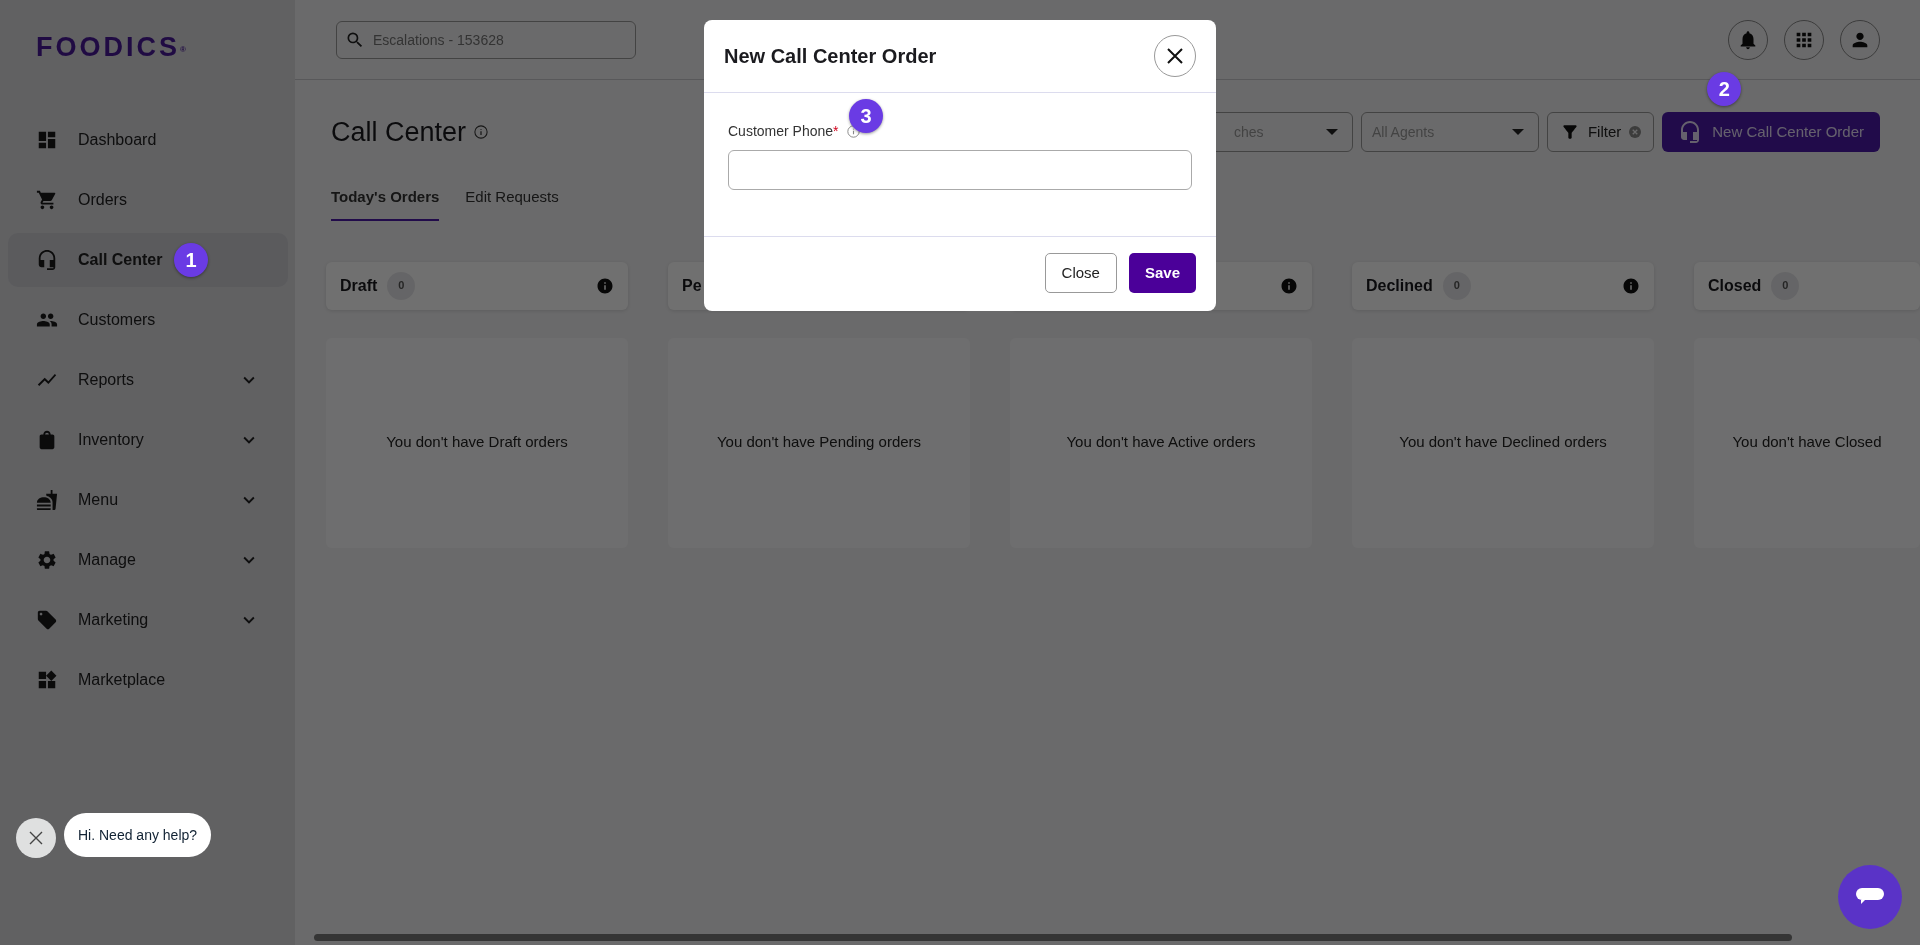  Describe the element at coordinates (191, 260) in the screenshot. I see `step-marker: 1` at that location.